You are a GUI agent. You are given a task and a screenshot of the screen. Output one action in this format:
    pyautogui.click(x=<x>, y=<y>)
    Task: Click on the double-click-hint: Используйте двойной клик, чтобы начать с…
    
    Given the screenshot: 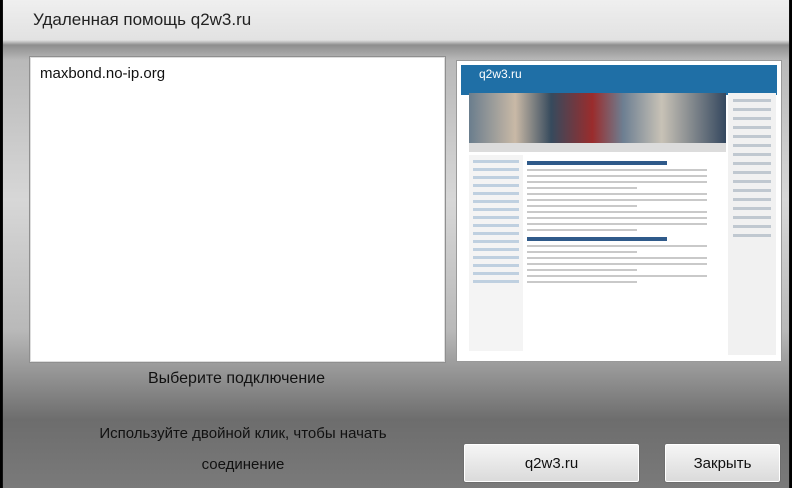 What is the action you would take?
    pyautogui.click(x=243, y=449)
    